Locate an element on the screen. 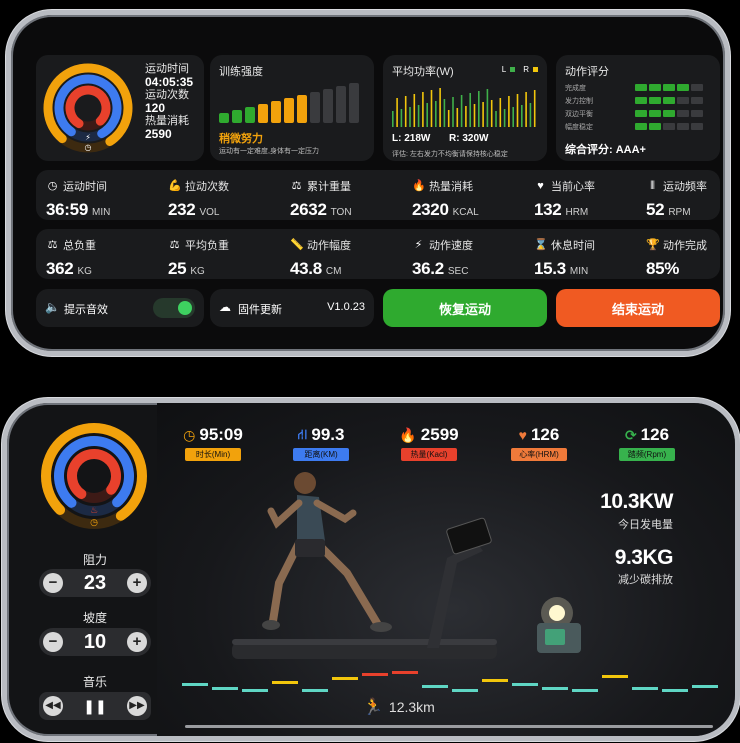 The height and width of the screenshot is (743, 740). top-stat-tag: 距离(KM) is located at coordinates (321, 454).